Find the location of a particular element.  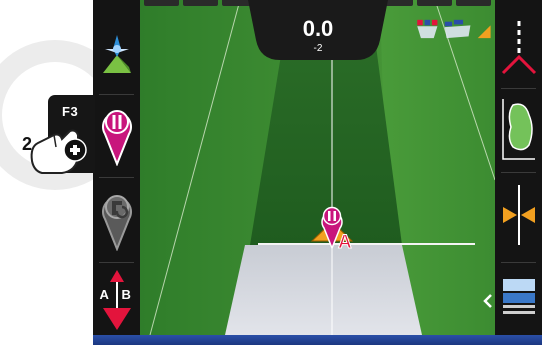

field-boundary-button is located at coordinates (518, 129).